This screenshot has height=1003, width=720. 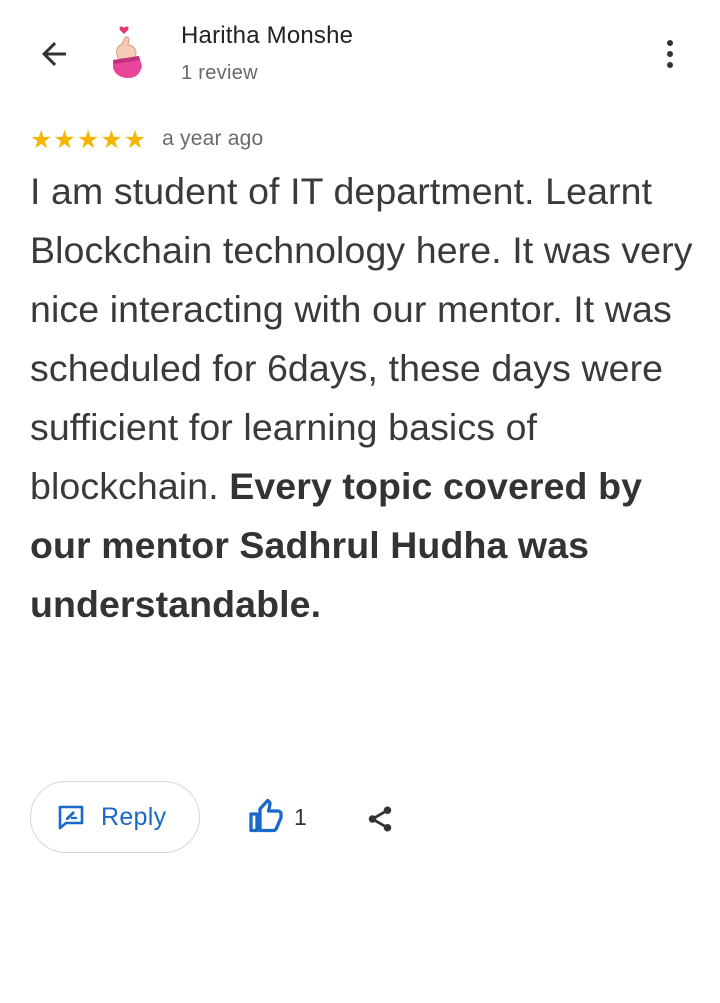 I want to click on arrow-left-icon, so click(x=54, y=54).